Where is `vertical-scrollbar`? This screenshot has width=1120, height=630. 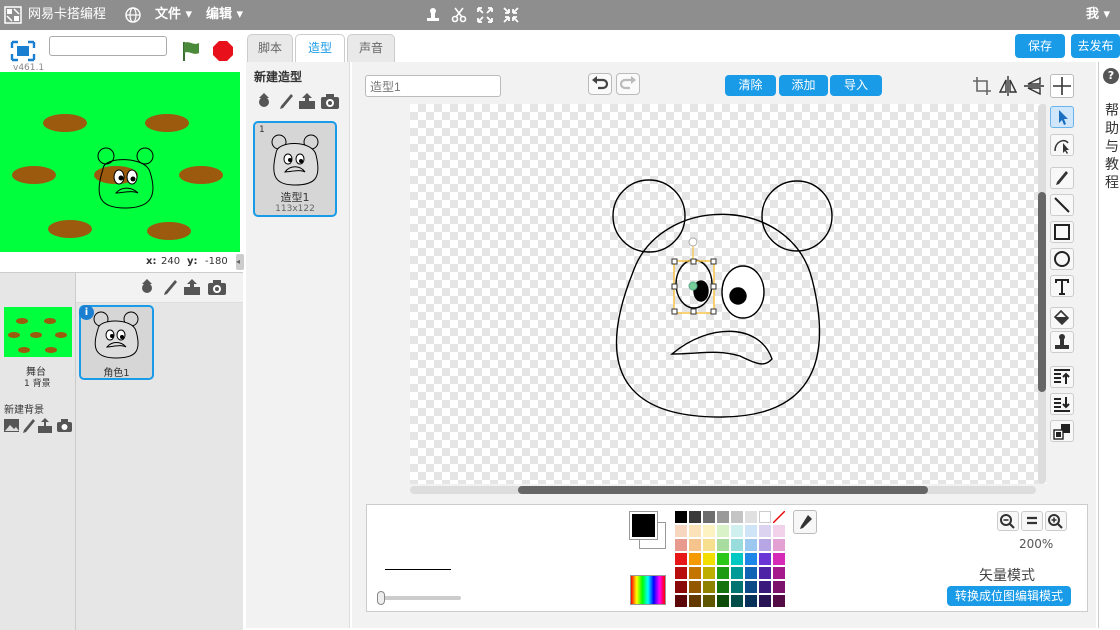 vertical-scrollbar is located at coordinates (1042, 294).